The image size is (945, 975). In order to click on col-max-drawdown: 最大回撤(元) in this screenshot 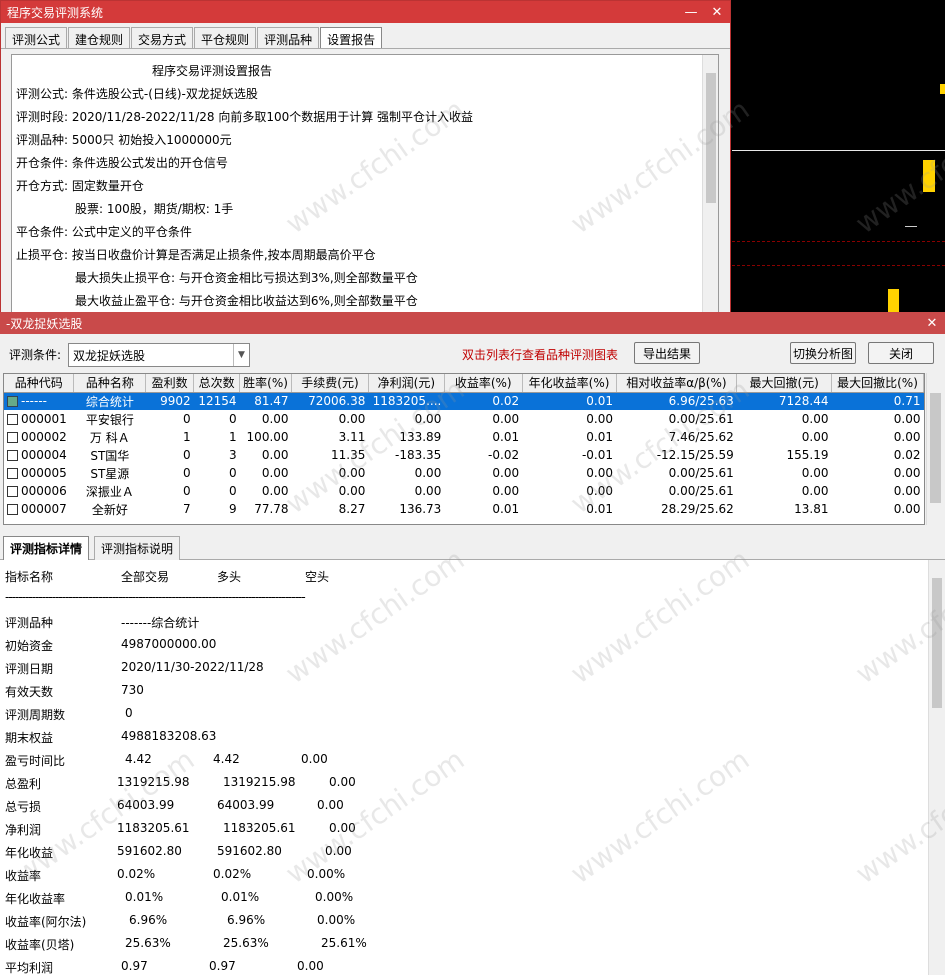, I will do `click(784, 383)`.